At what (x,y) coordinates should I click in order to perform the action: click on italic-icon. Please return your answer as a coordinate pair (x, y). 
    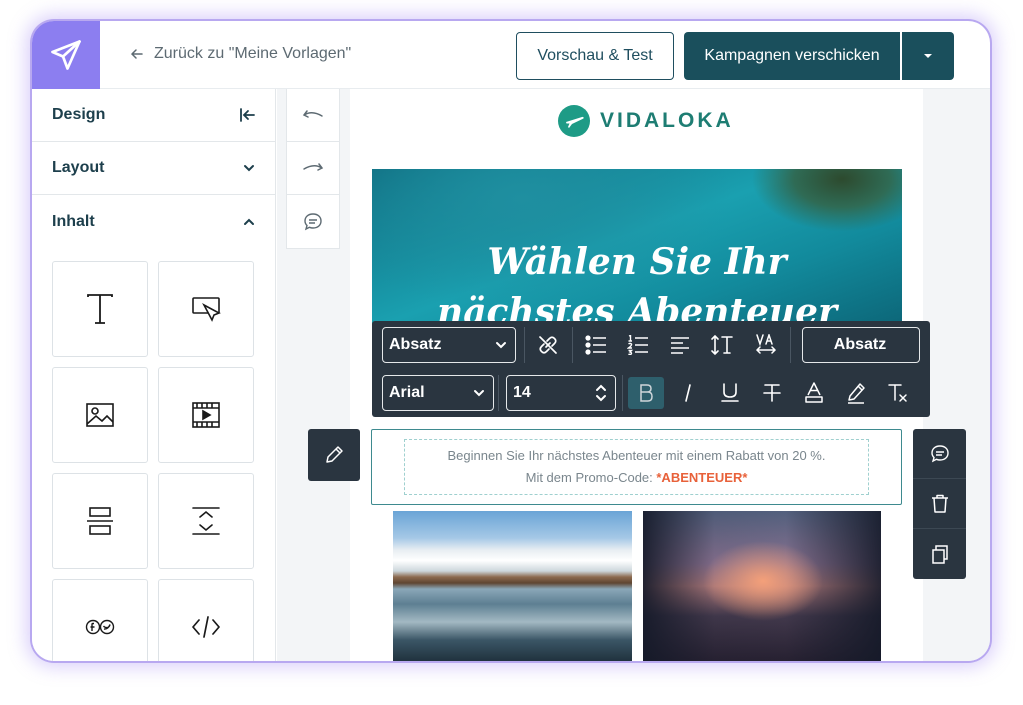
    Looking at the image, I should click on (688, 393).